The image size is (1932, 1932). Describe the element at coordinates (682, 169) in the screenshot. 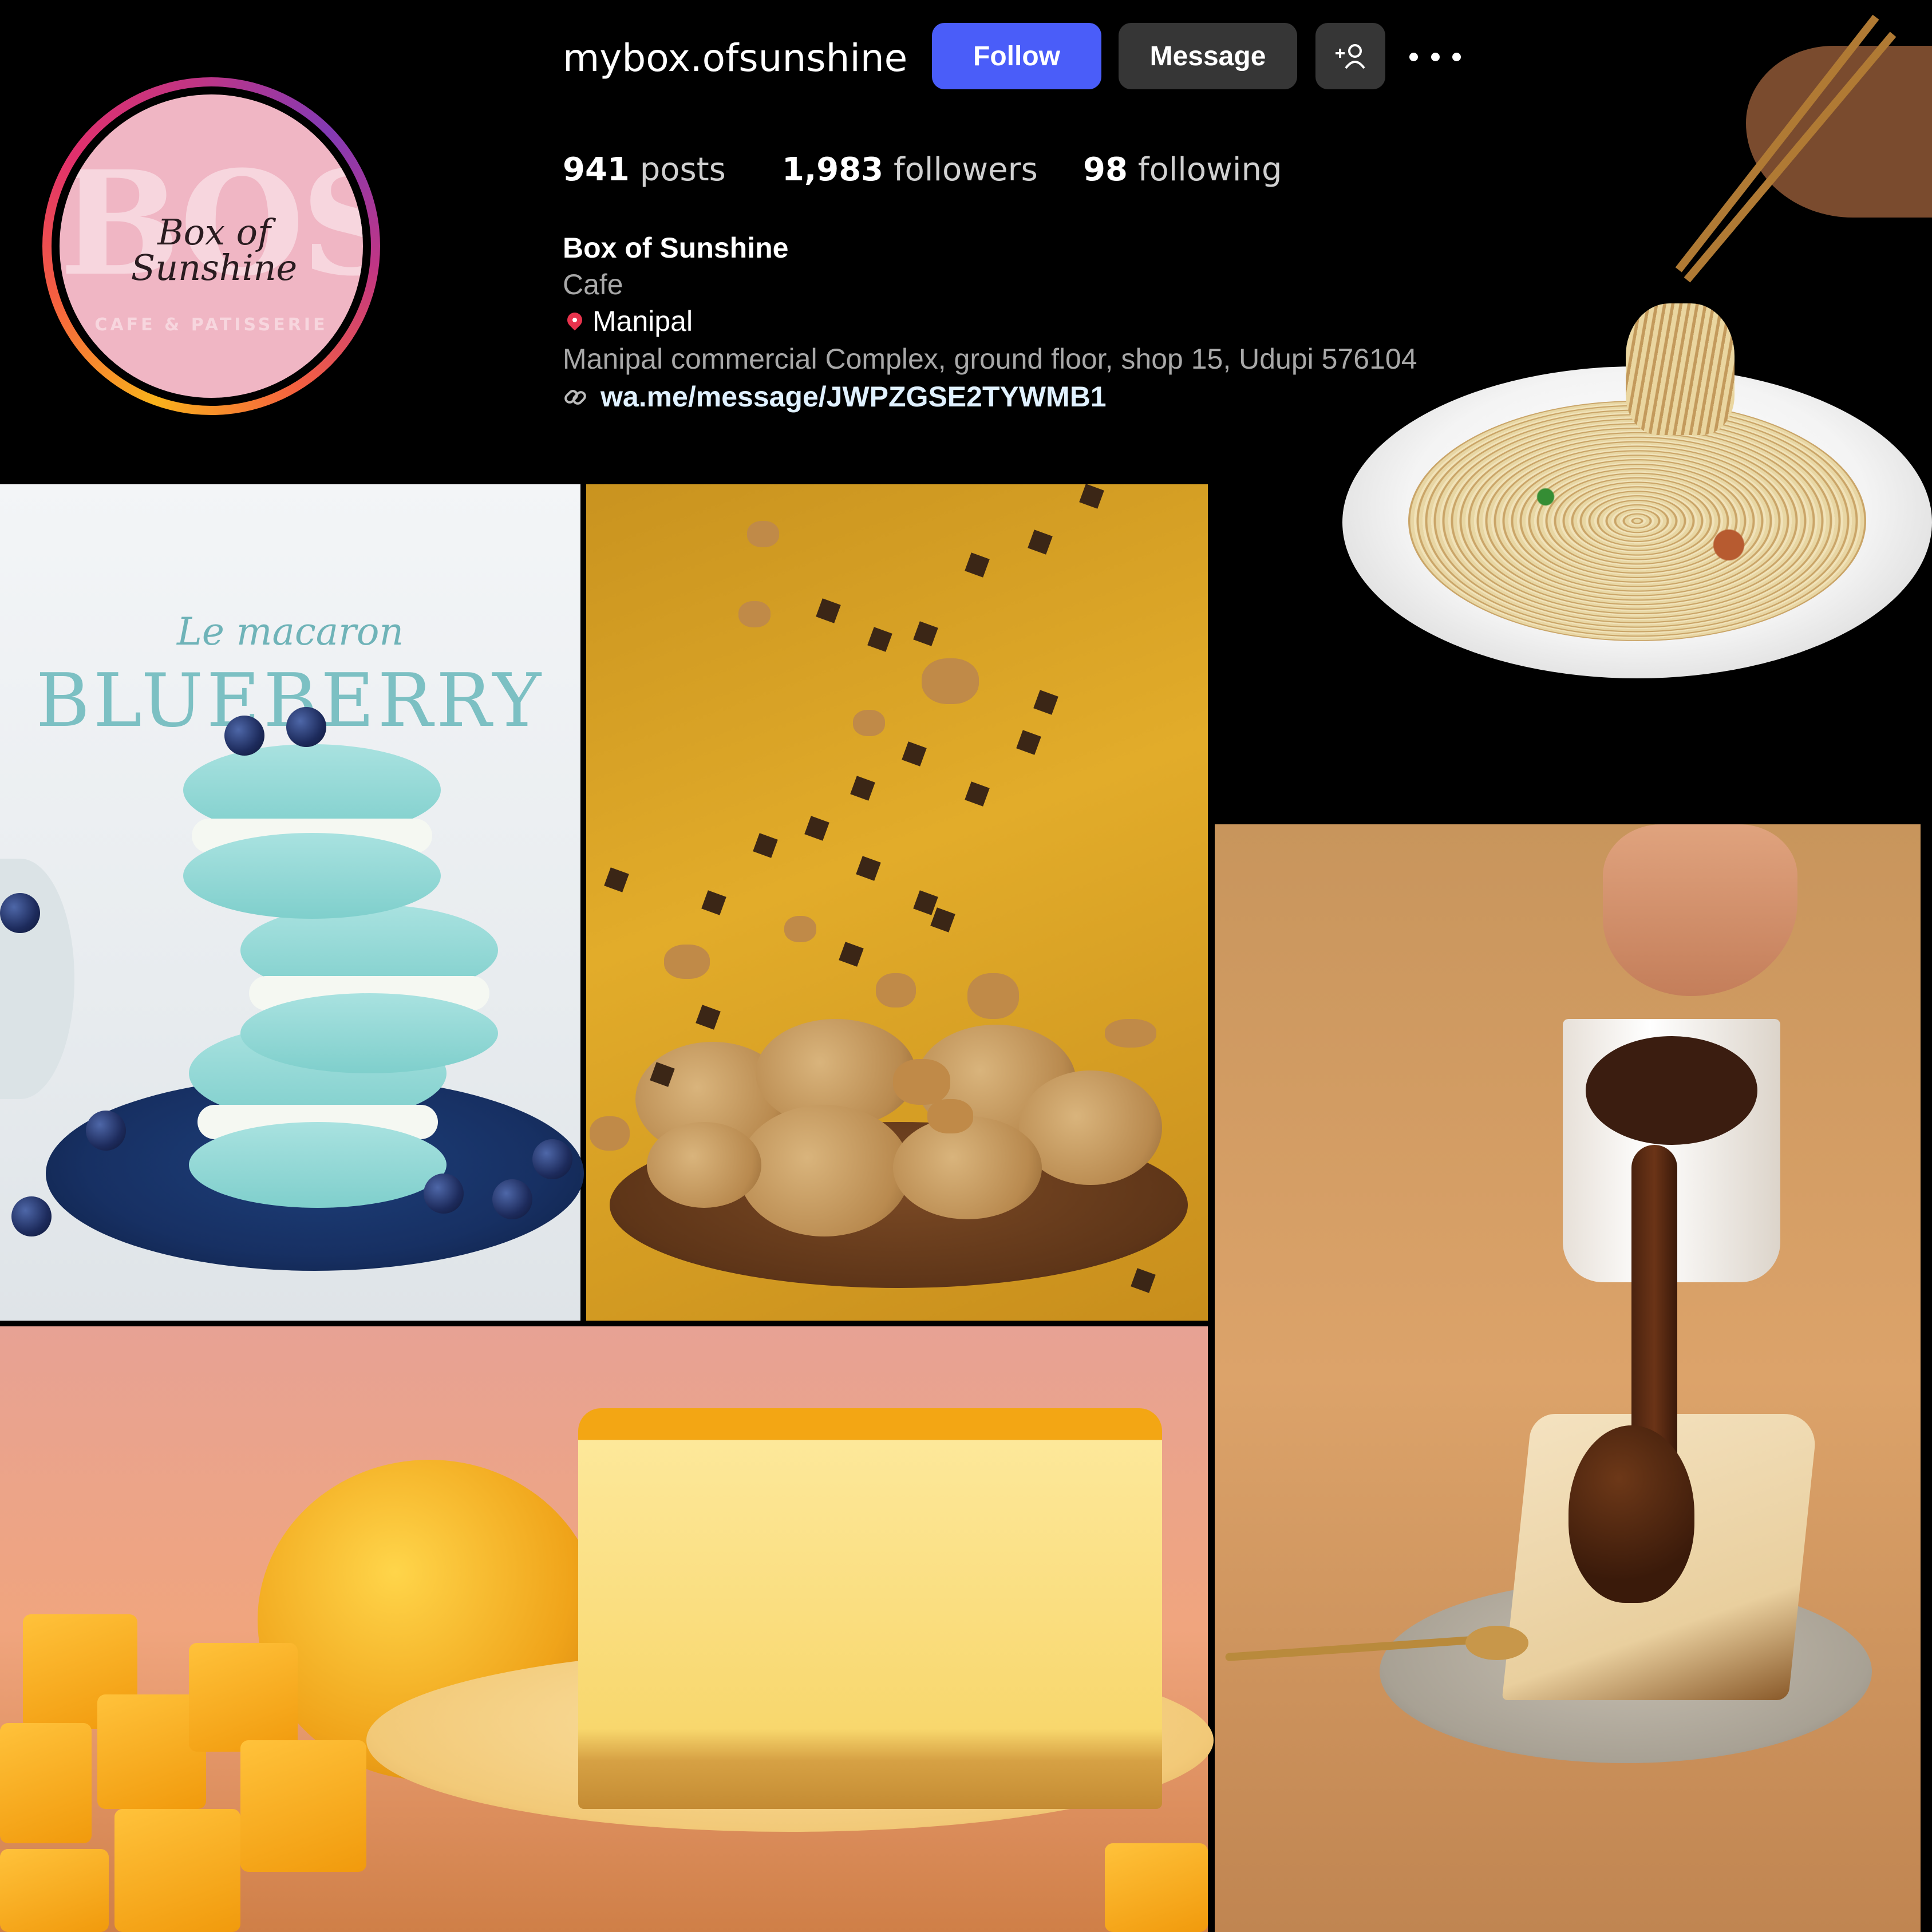

I see `posts-label: posts` at that location.